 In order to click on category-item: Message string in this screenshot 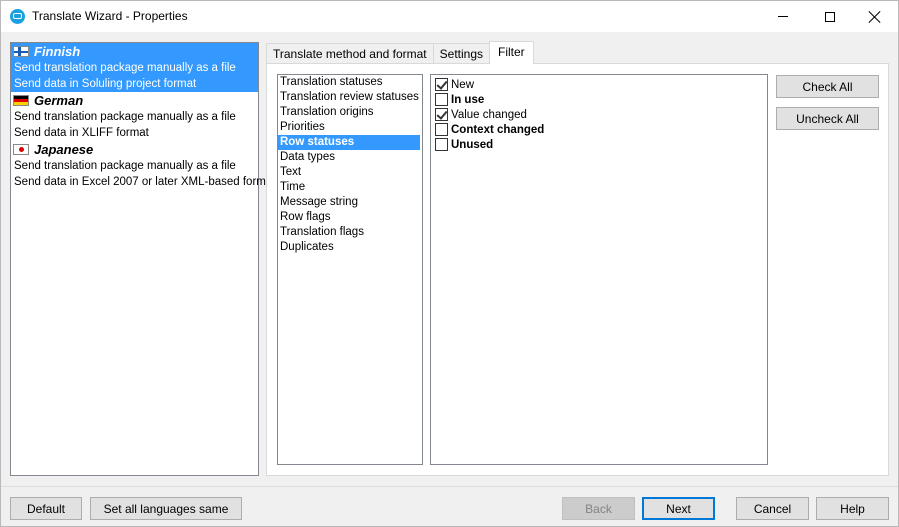, I will do `click(350, 202)`.